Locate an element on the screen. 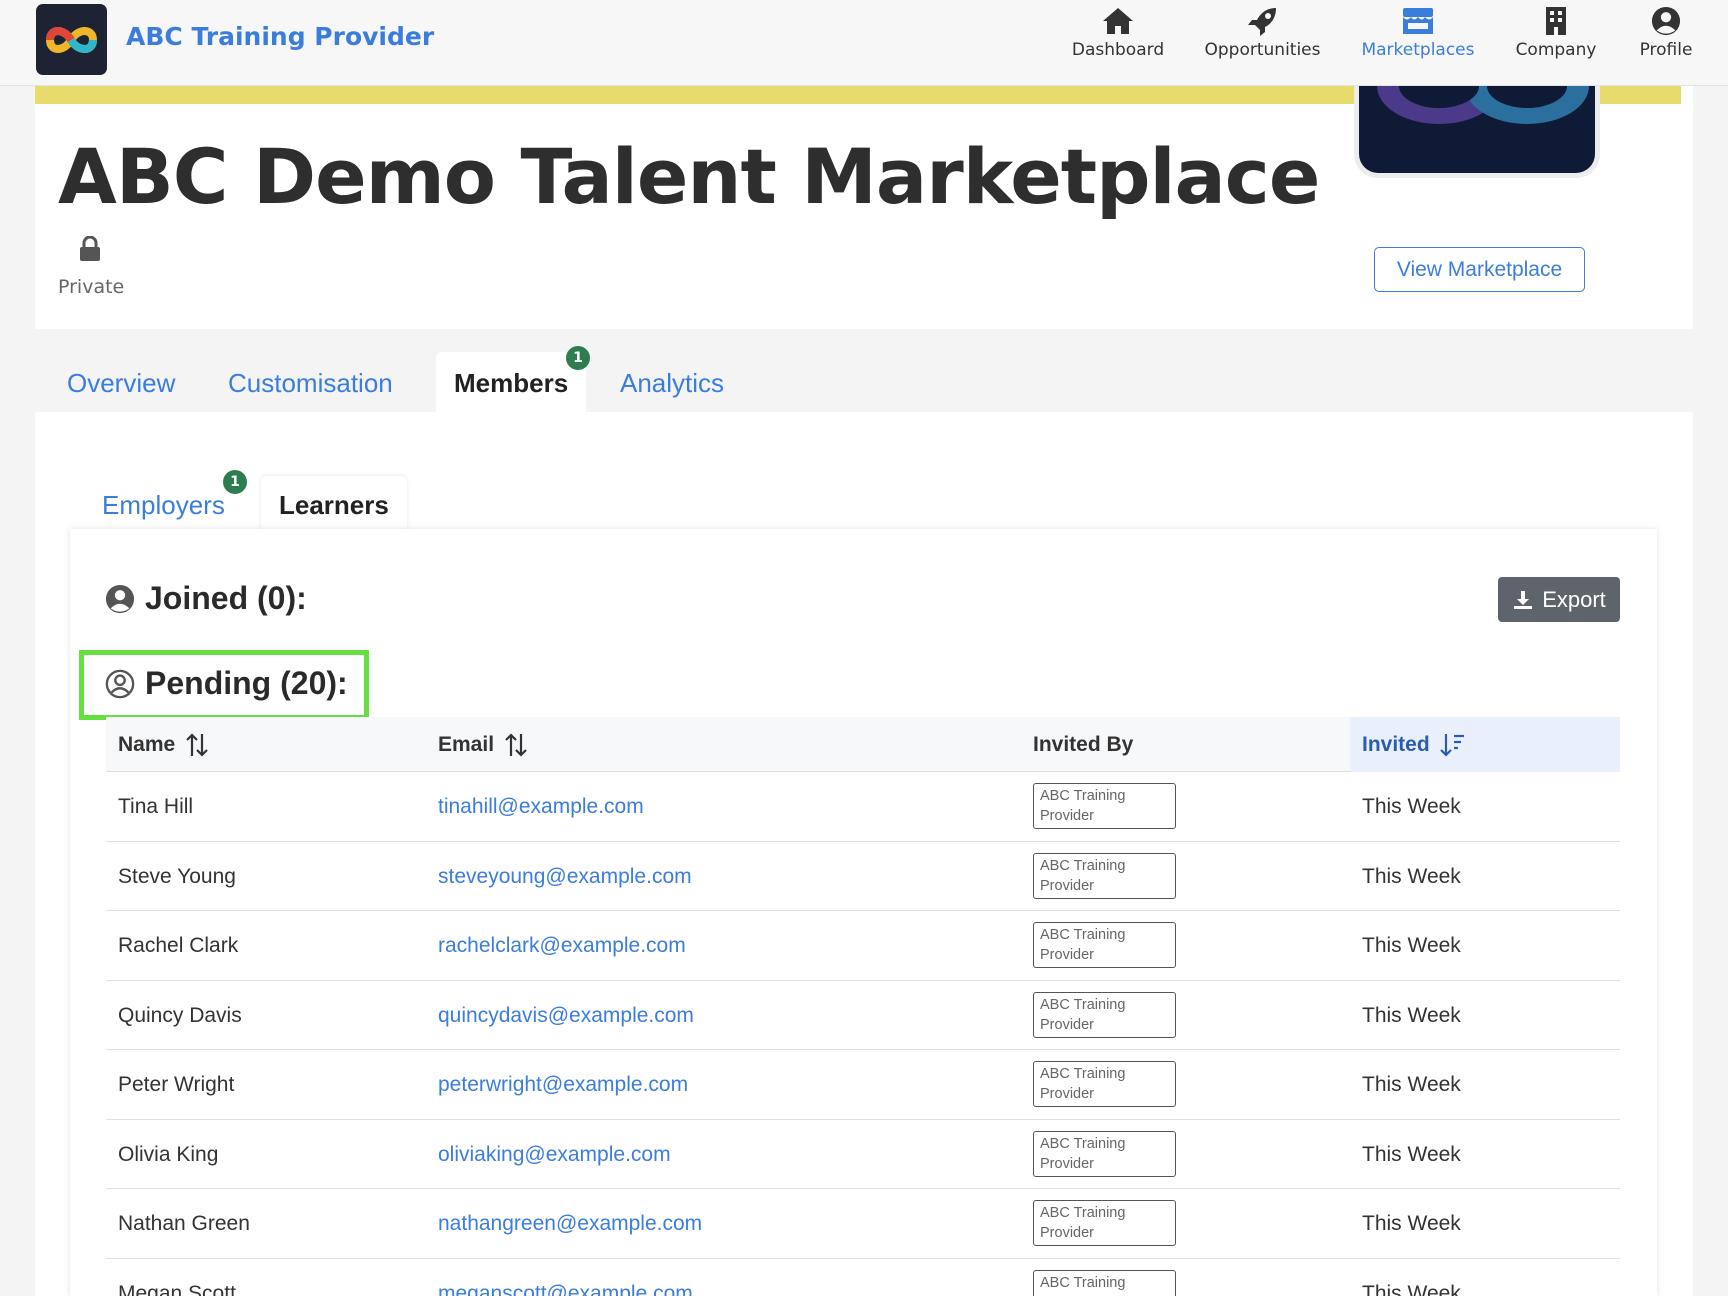  brand-logo is located at coordinates (71, 39).